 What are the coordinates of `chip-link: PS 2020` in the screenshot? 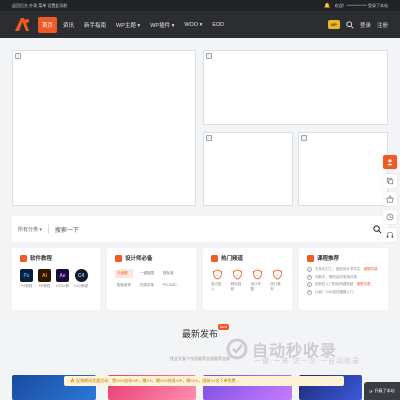 It's located at (169, 285).